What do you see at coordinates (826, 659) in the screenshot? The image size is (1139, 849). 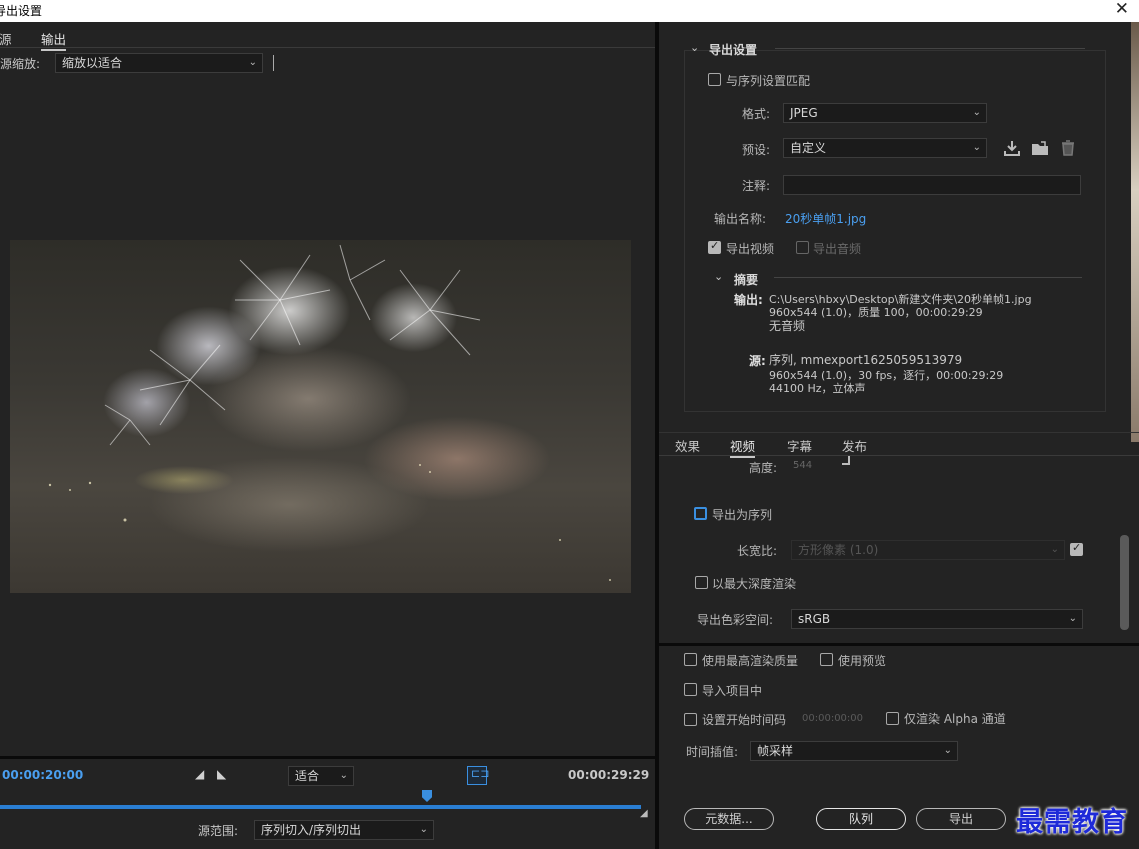 I see `use-previews-checkbox` at bounding box center [826, 659].